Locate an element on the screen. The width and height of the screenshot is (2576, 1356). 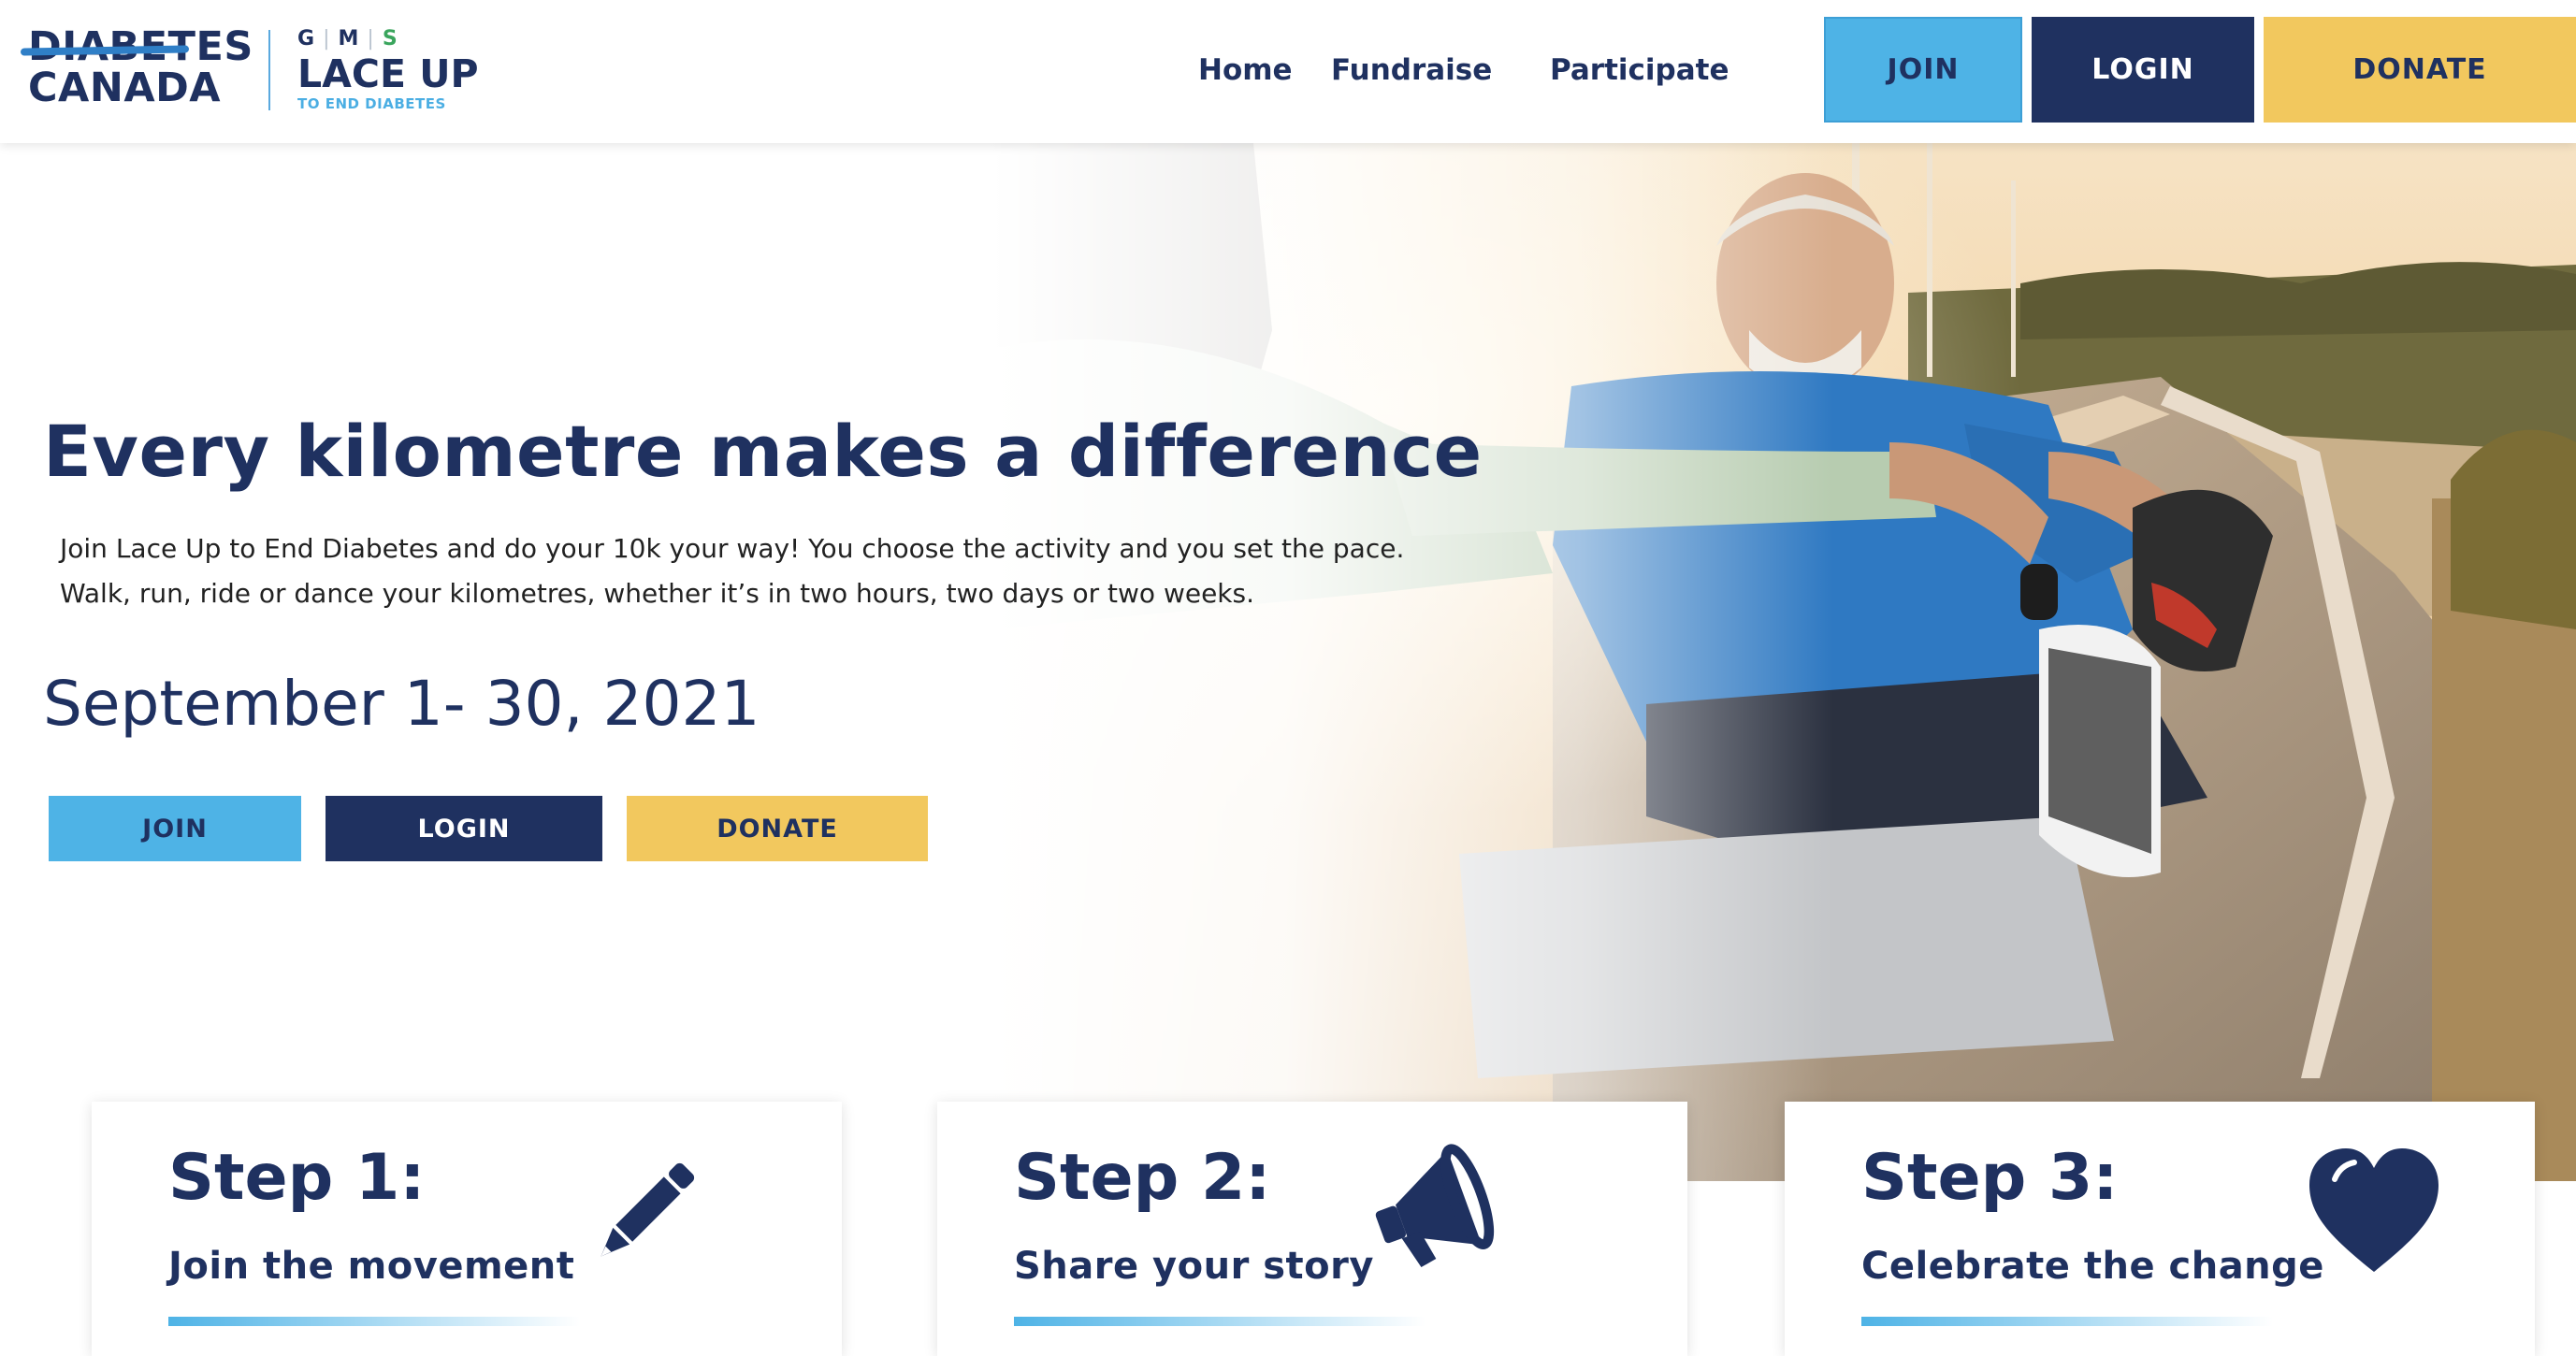
step-3-title: Step 3: is located at coordinates (1990, 1178).